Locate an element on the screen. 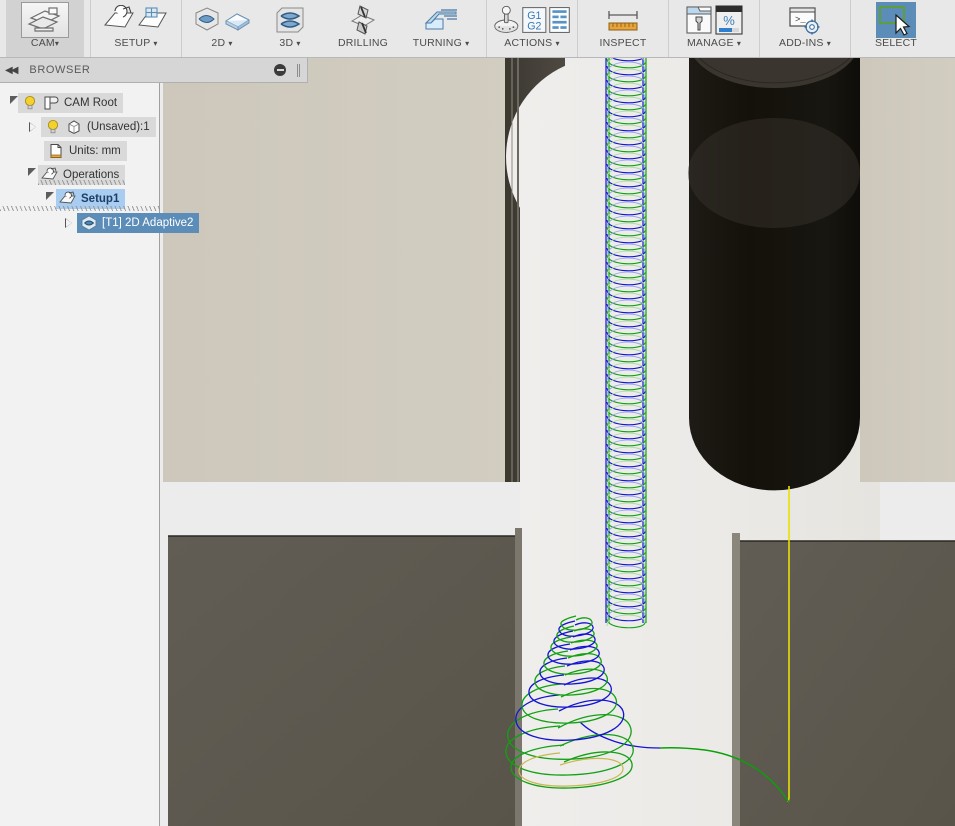 This screenshot has height=826, width=955. ribbon-button-manage: % MANAGE ▾ is located at coordinates (714, 28).